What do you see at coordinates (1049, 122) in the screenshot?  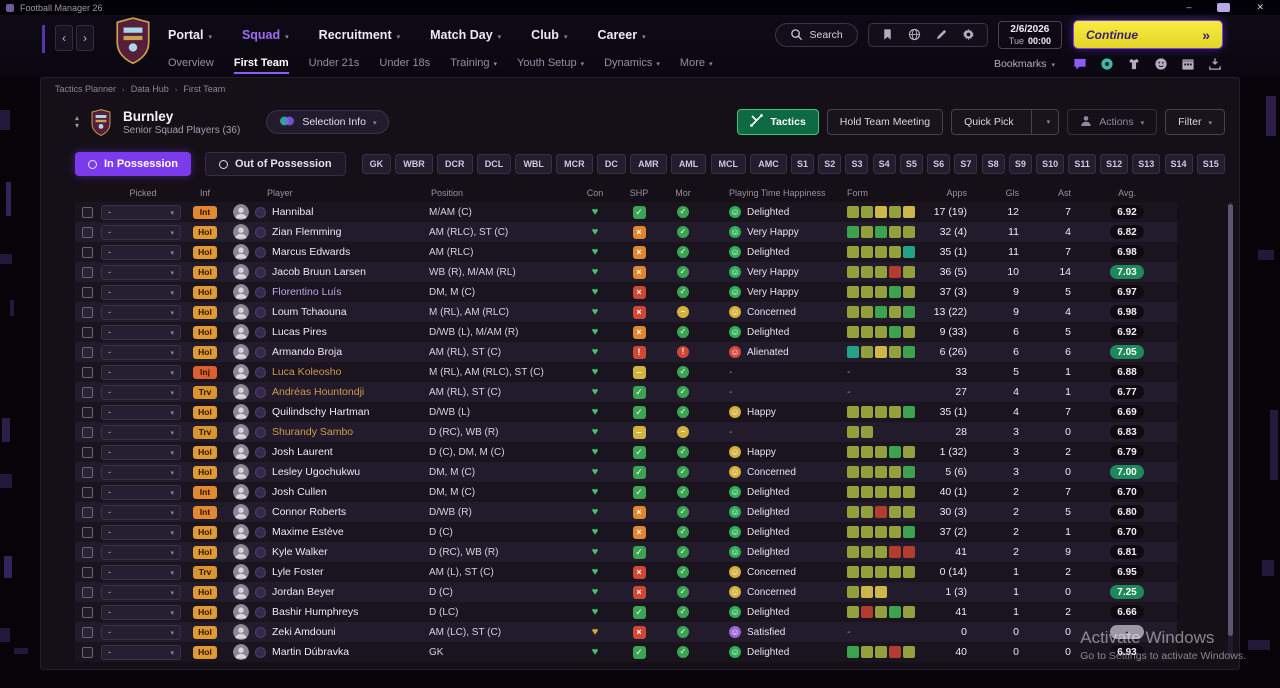 I see `chevron-down-icon` at bounding box center [1049, 122].